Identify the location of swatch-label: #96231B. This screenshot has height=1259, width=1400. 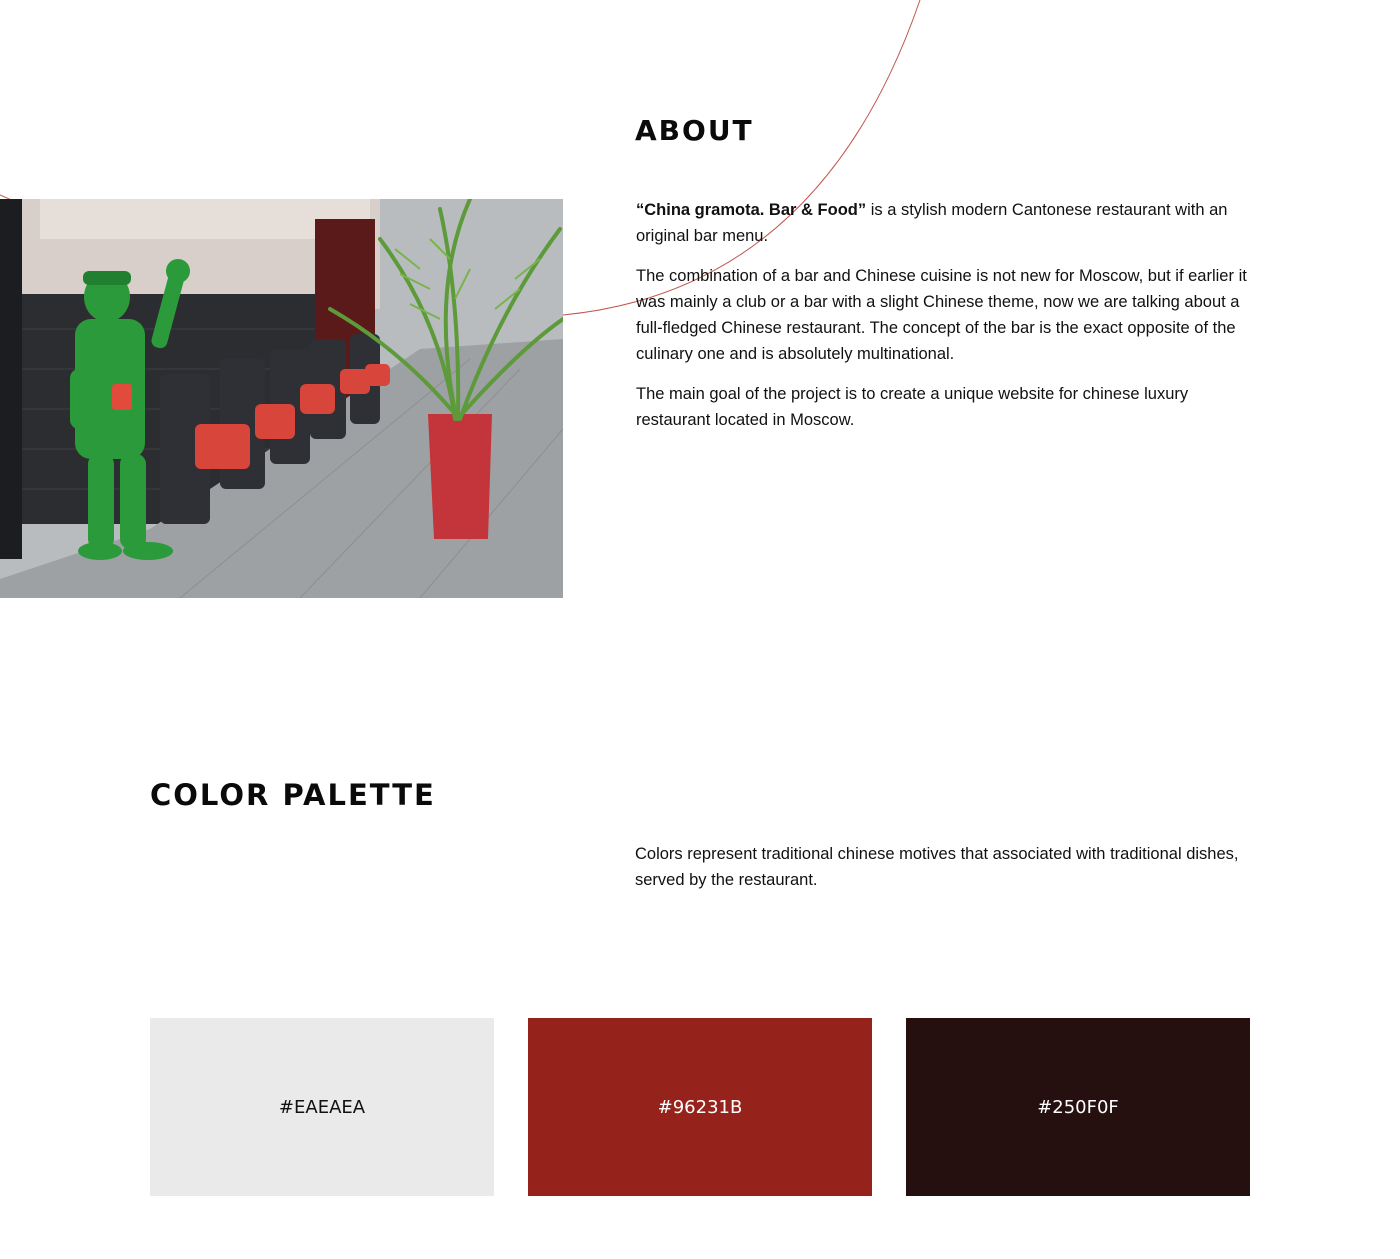
(700, 1107).